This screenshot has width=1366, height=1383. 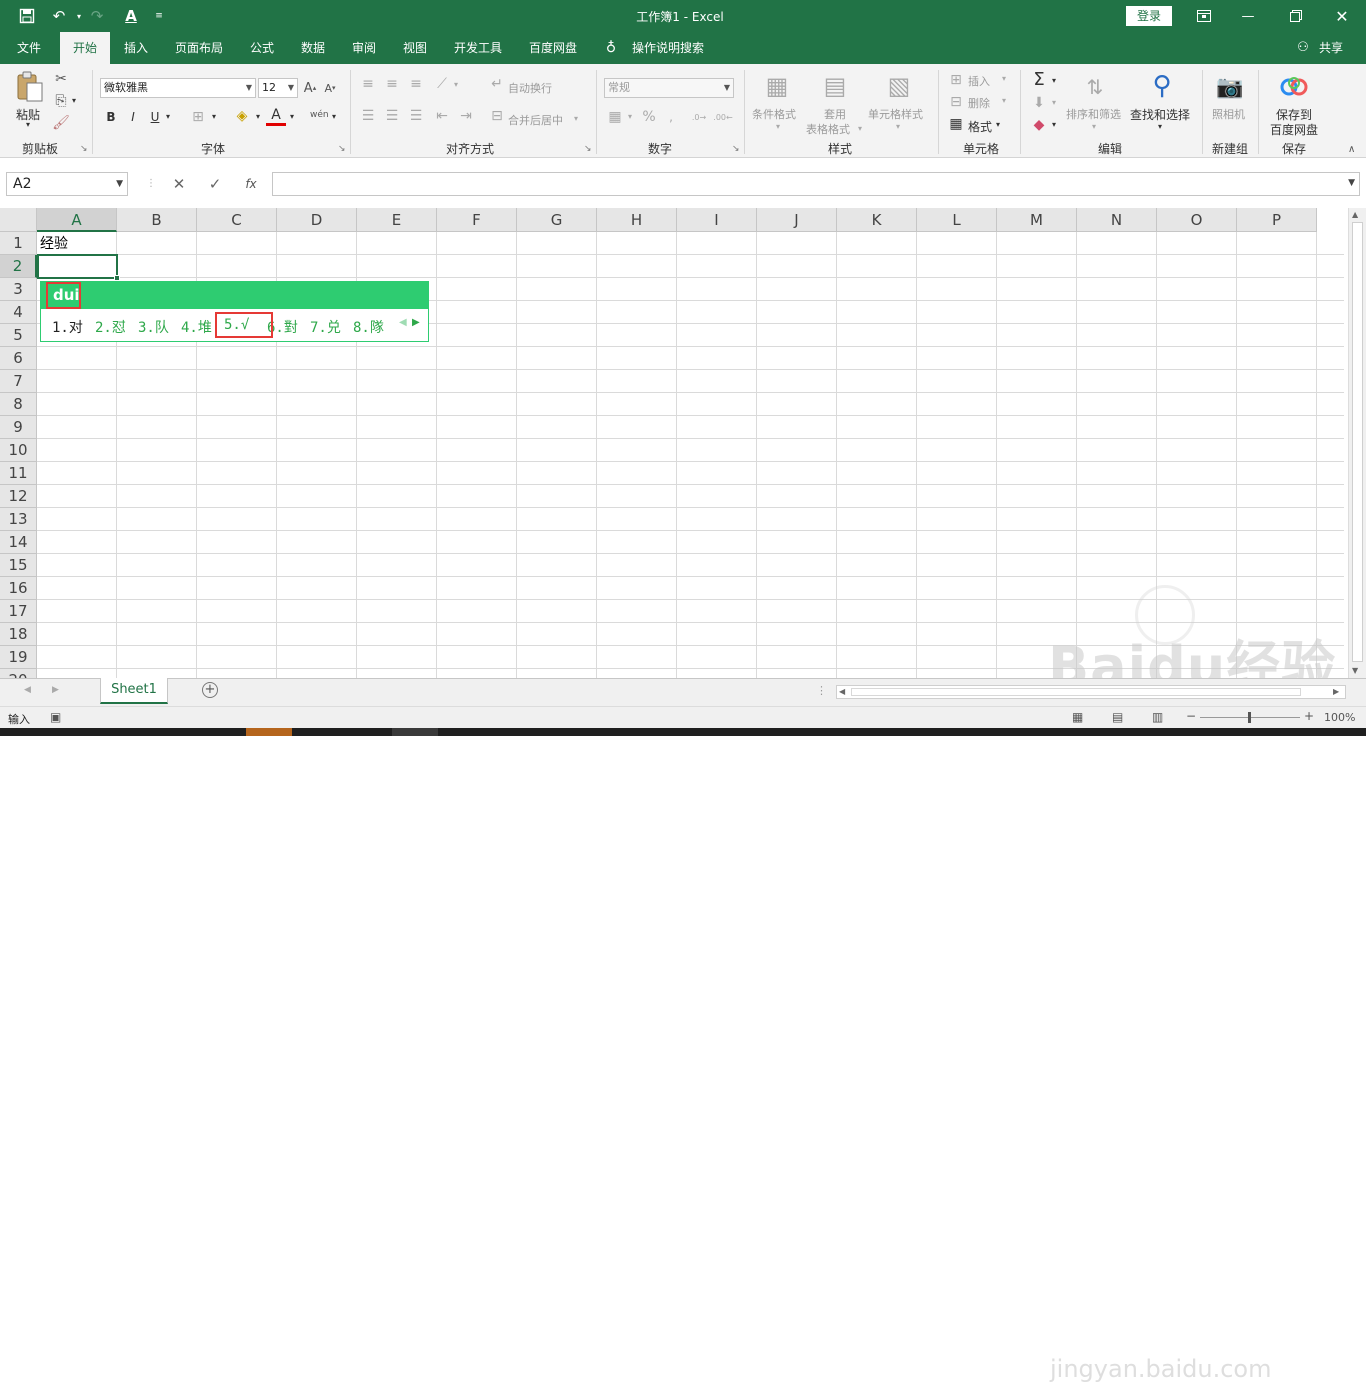 What do you see at coordinates (557, 220) in the screenshot?
I see `column-header-g: G` at bounding box center [557, 220].